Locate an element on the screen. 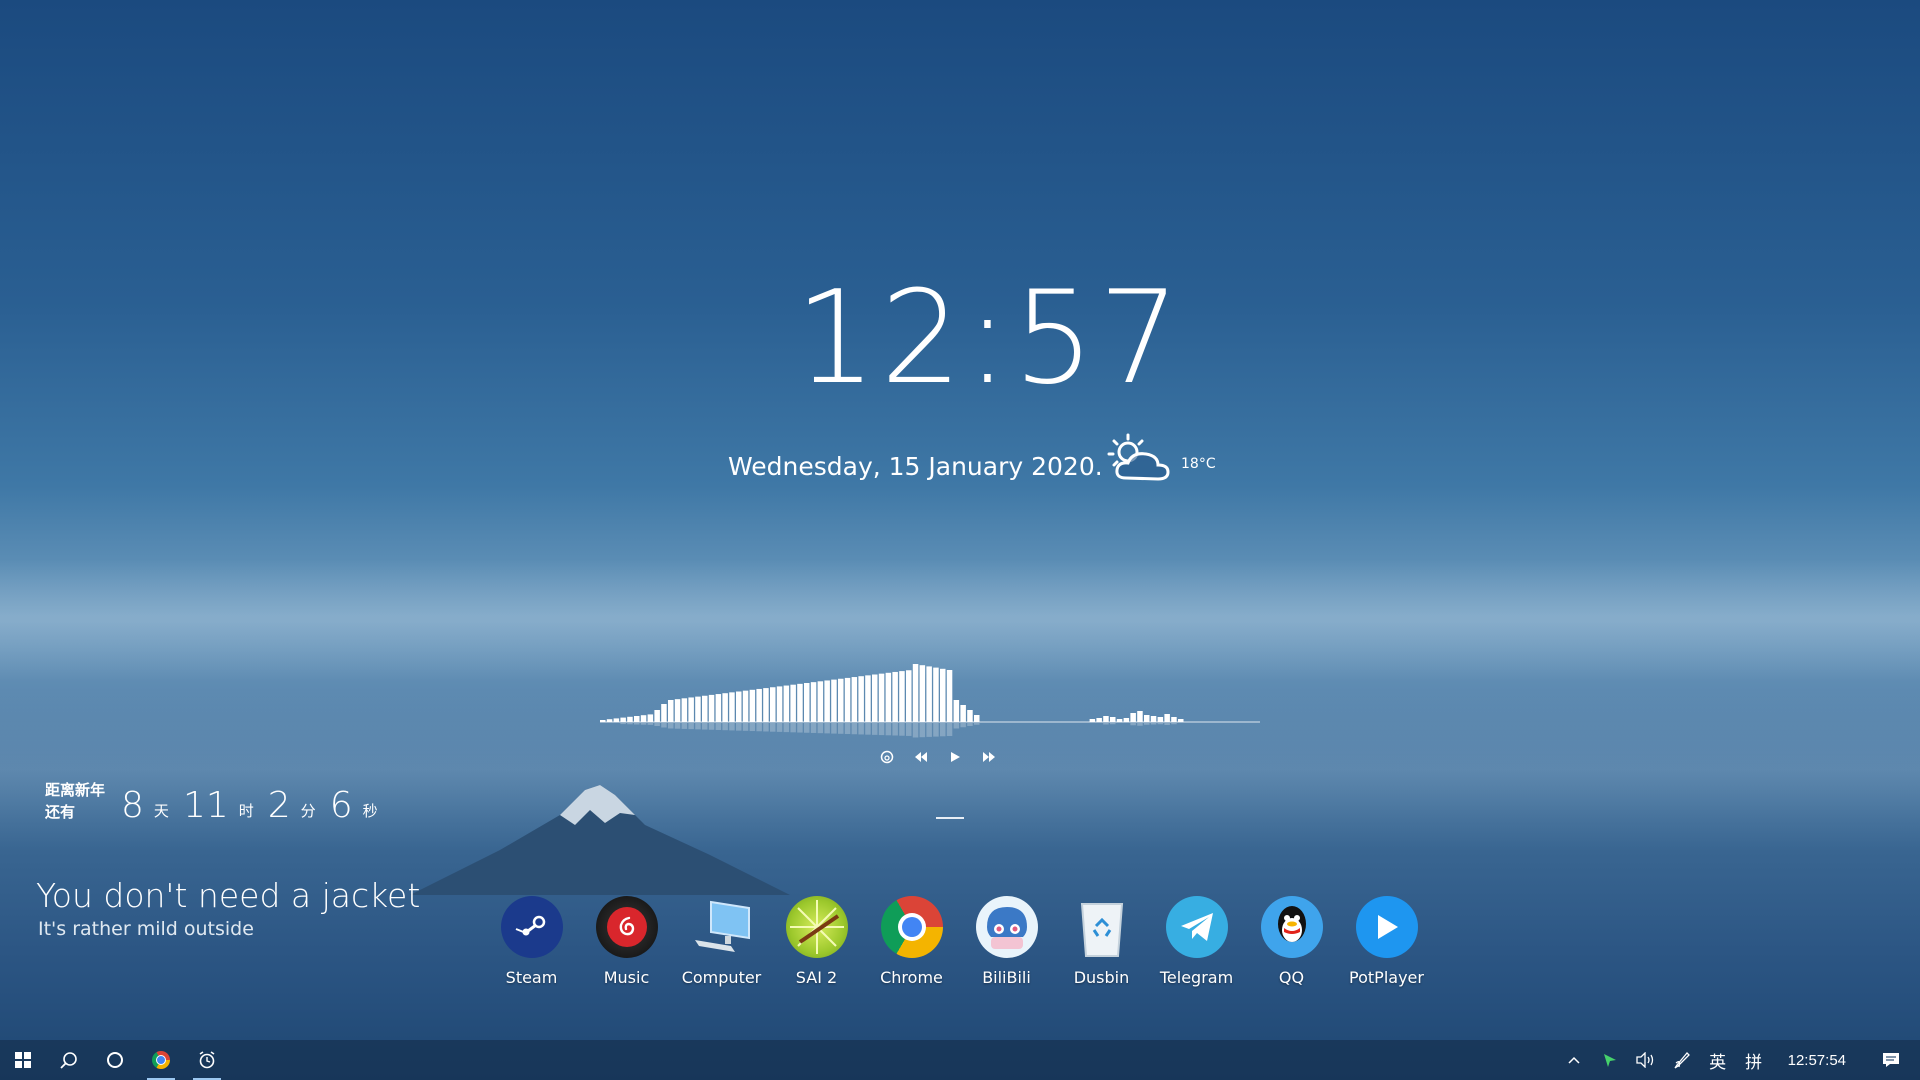 The image size is (1920, 1080). chevron-up-icon is located at coordinates (1574, 1060).